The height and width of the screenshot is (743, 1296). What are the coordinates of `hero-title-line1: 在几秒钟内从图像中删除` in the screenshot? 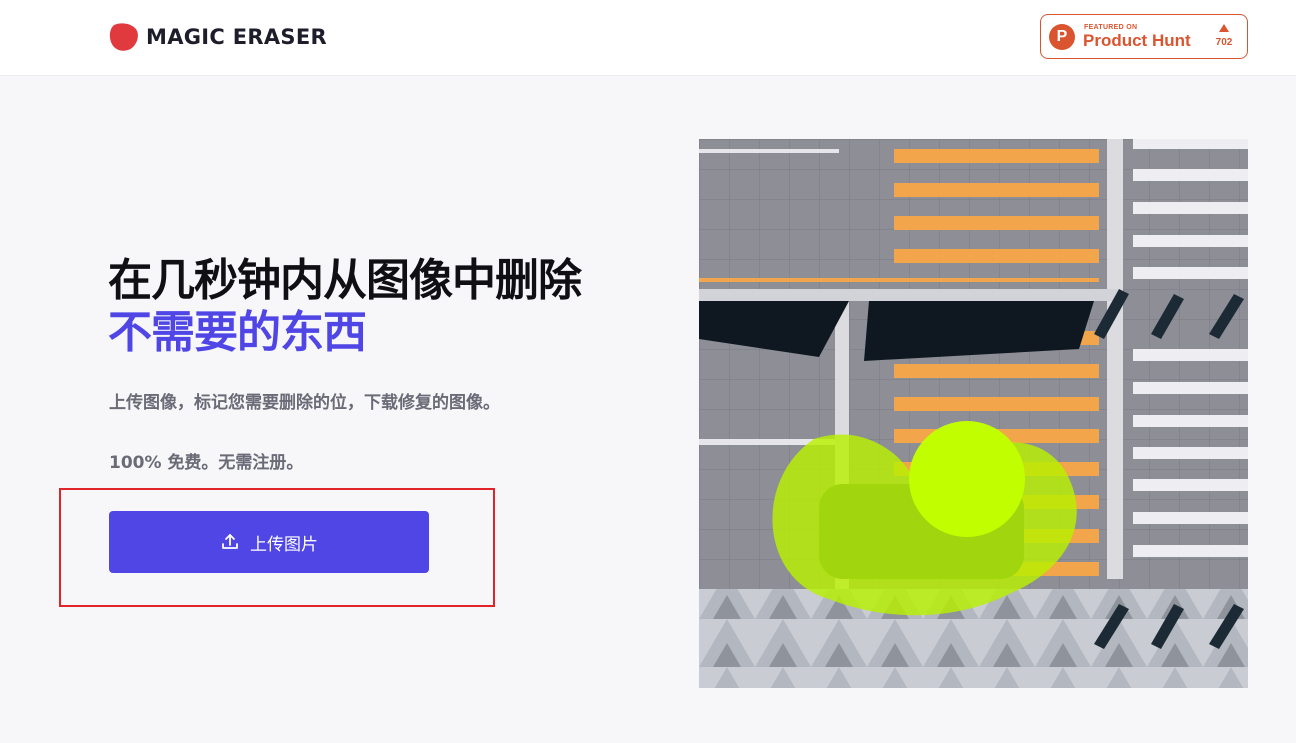 It's located at (345, 280).